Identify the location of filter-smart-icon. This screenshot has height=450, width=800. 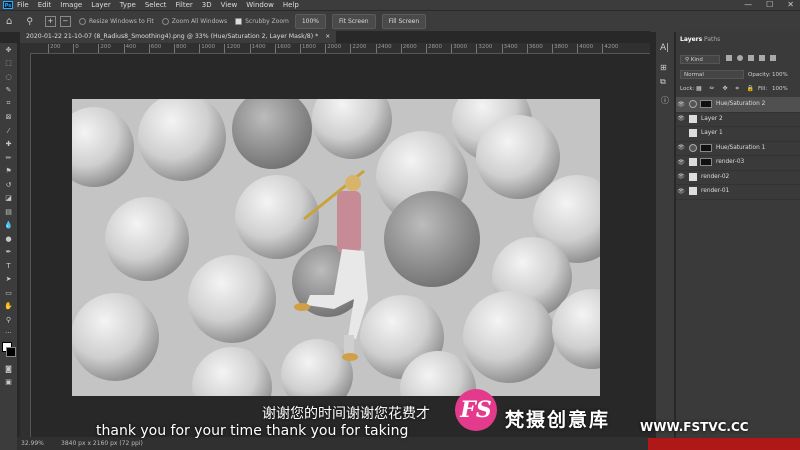
(773, 58).